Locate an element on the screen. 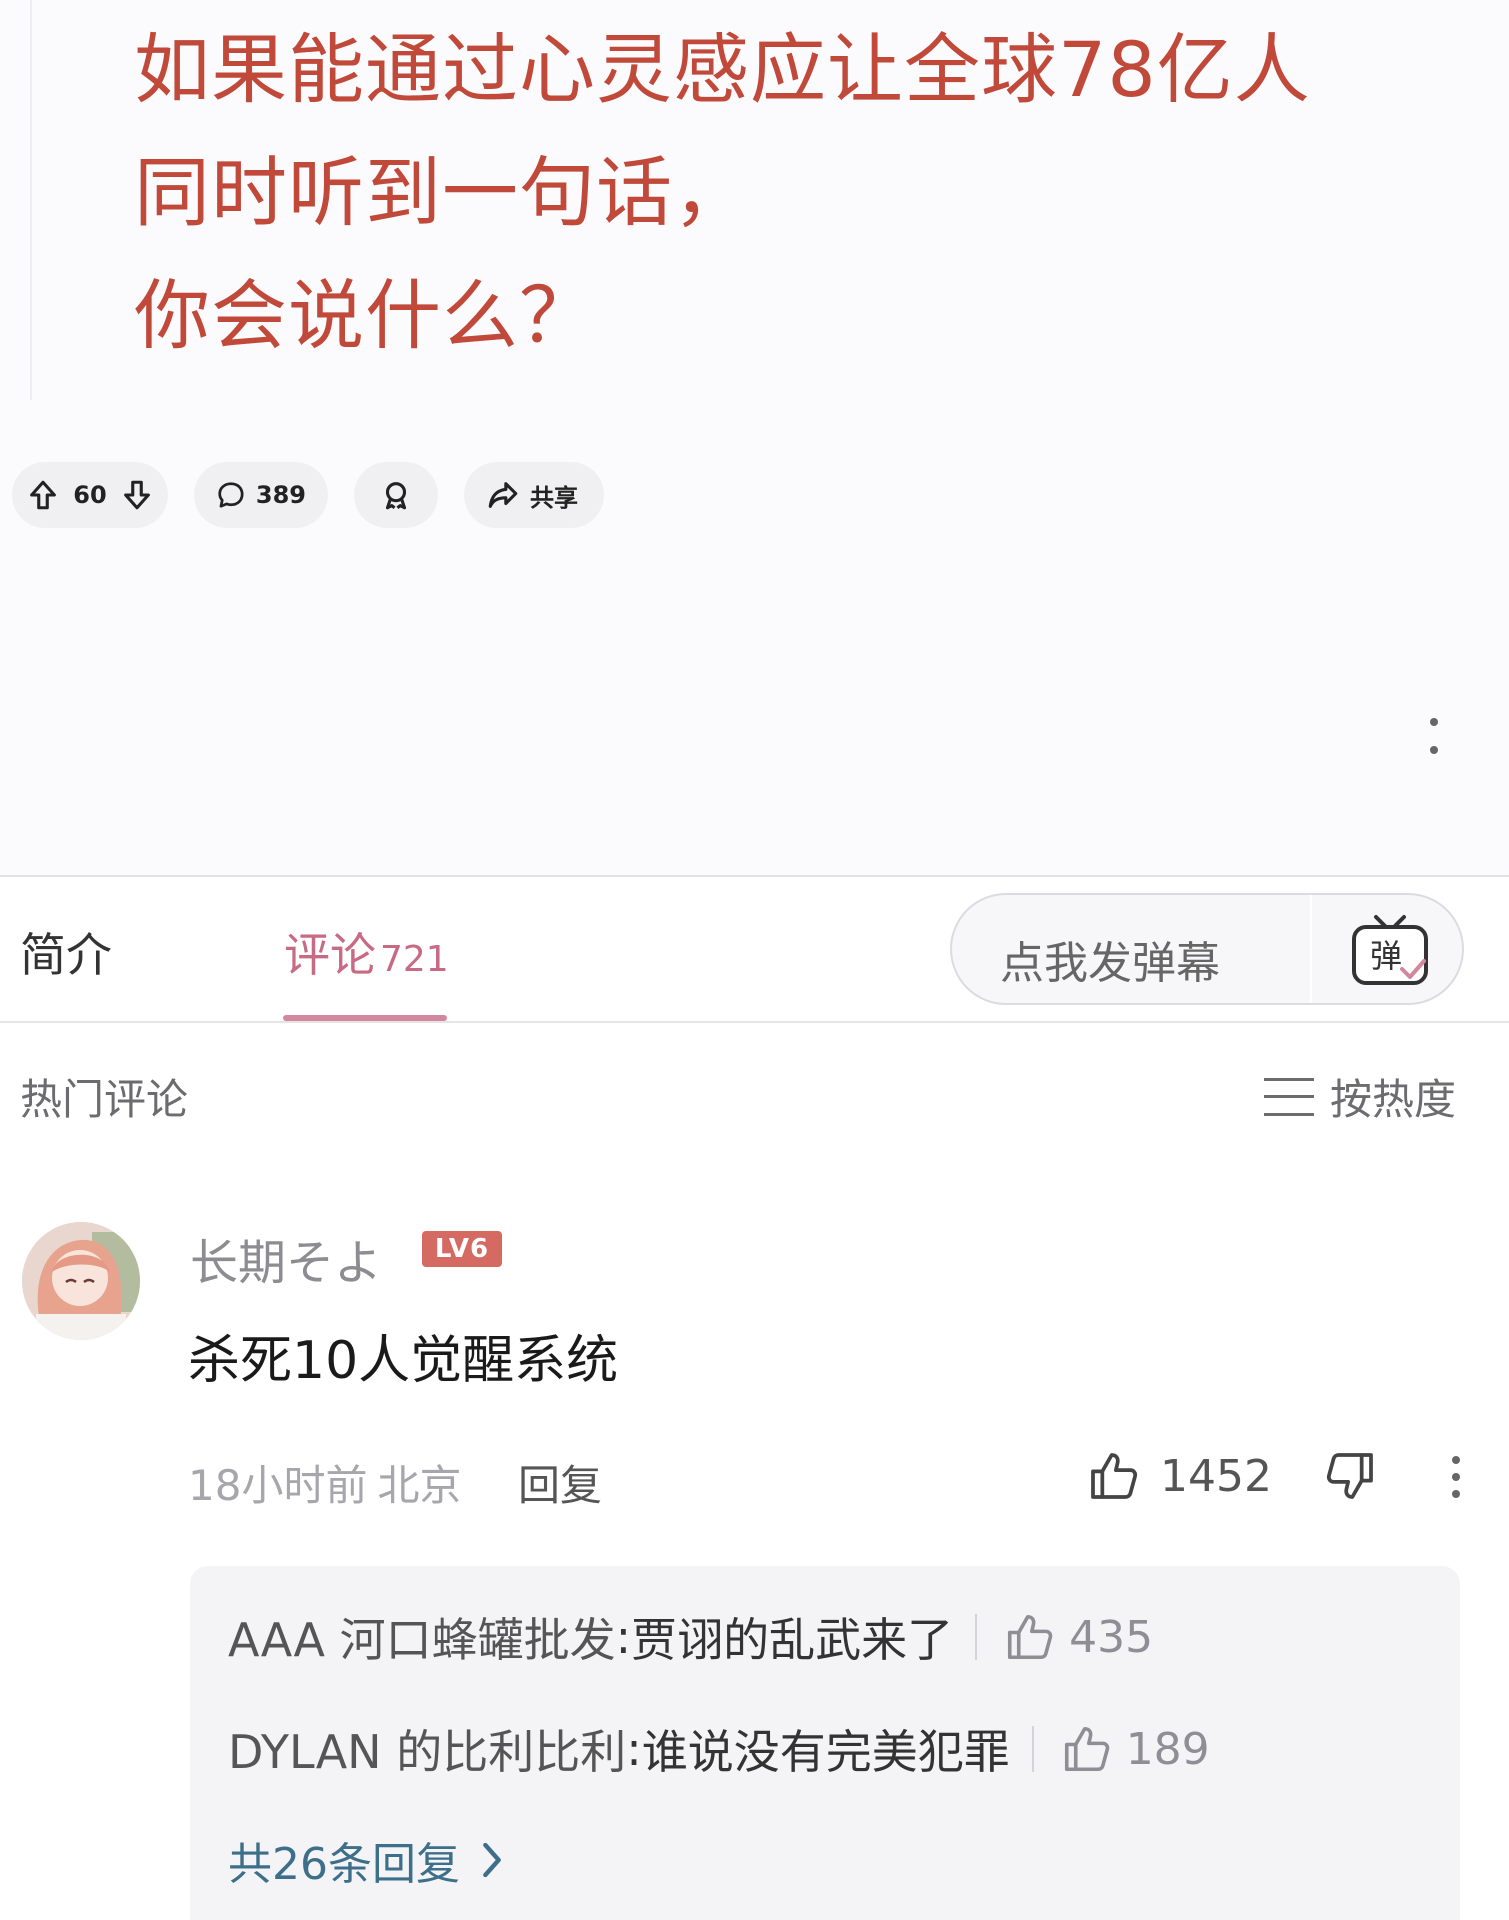 The height and width of the screenshot is (1920, 1509). comments-button: 389 is located at coordinates (261, 495).